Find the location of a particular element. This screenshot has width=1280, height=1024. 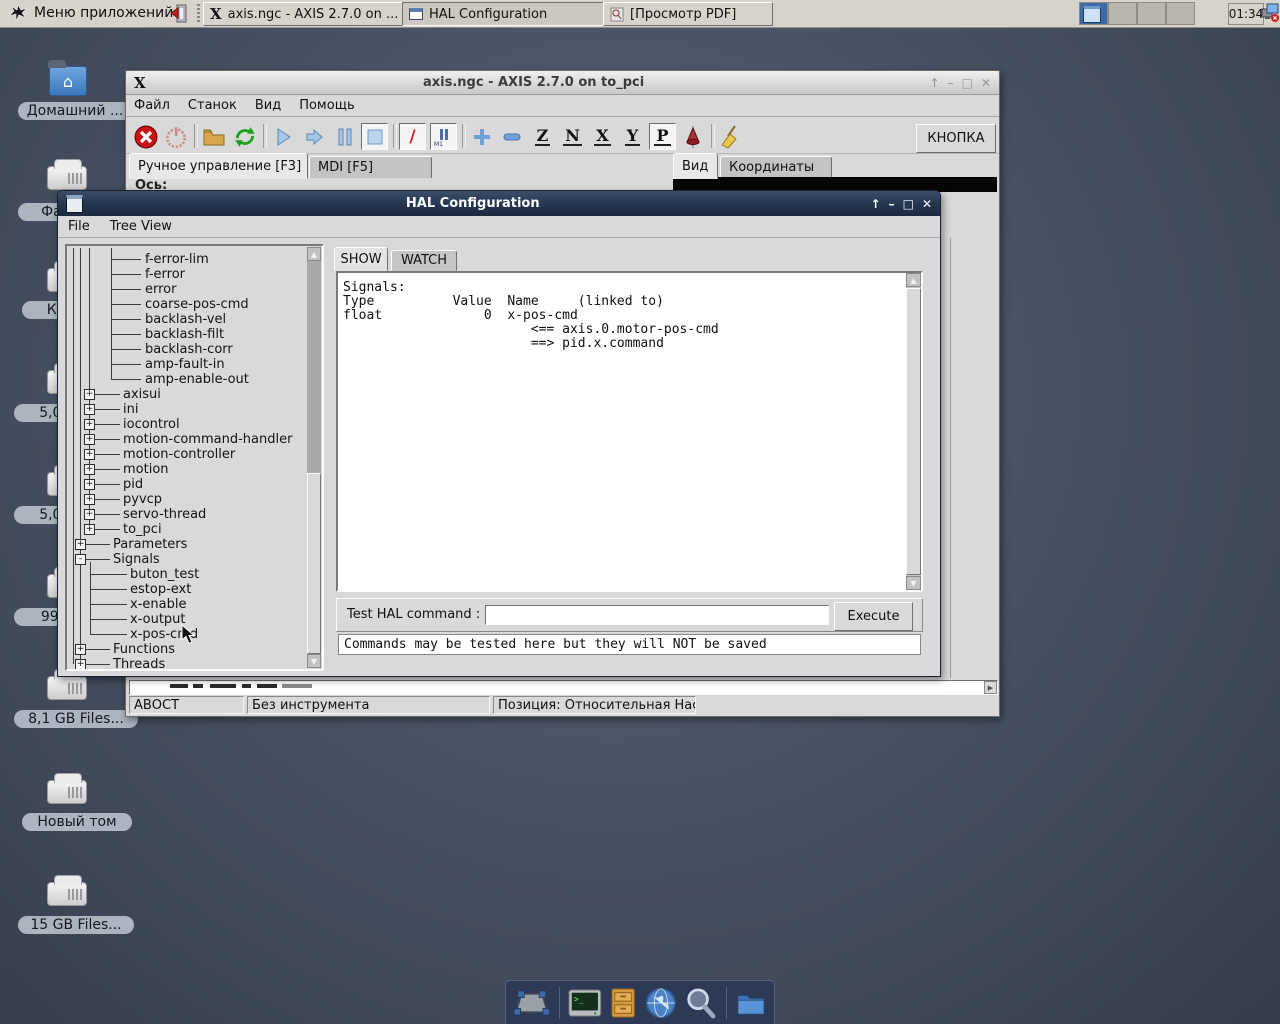

tree-item: amp-fault-in is located at coordinates (185, 364).